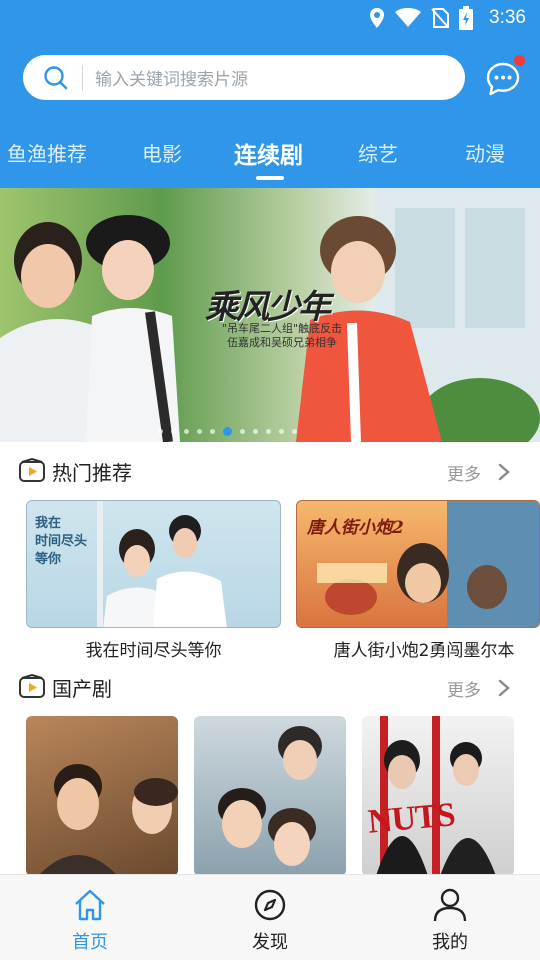 This screenshot has height=960, width=540. What do you see at coordinates (153, 648) in the screenshot?
I see `card-title: 我在时间尽头等你` at bounding box center [153, 648].